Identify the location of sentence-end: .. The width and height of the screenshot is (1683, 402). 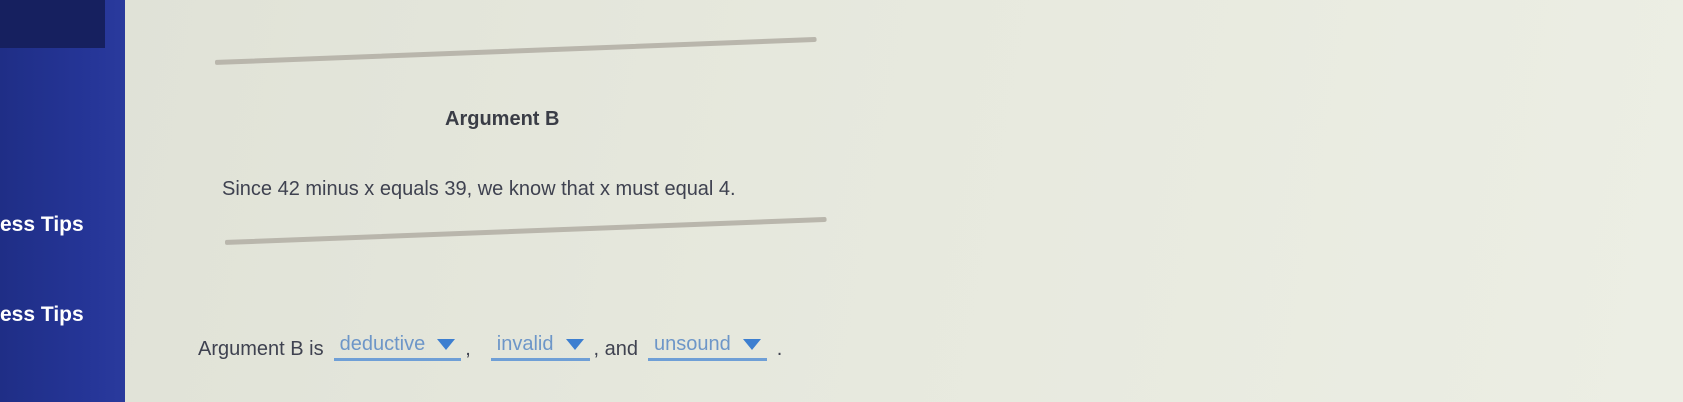
(779, 349).